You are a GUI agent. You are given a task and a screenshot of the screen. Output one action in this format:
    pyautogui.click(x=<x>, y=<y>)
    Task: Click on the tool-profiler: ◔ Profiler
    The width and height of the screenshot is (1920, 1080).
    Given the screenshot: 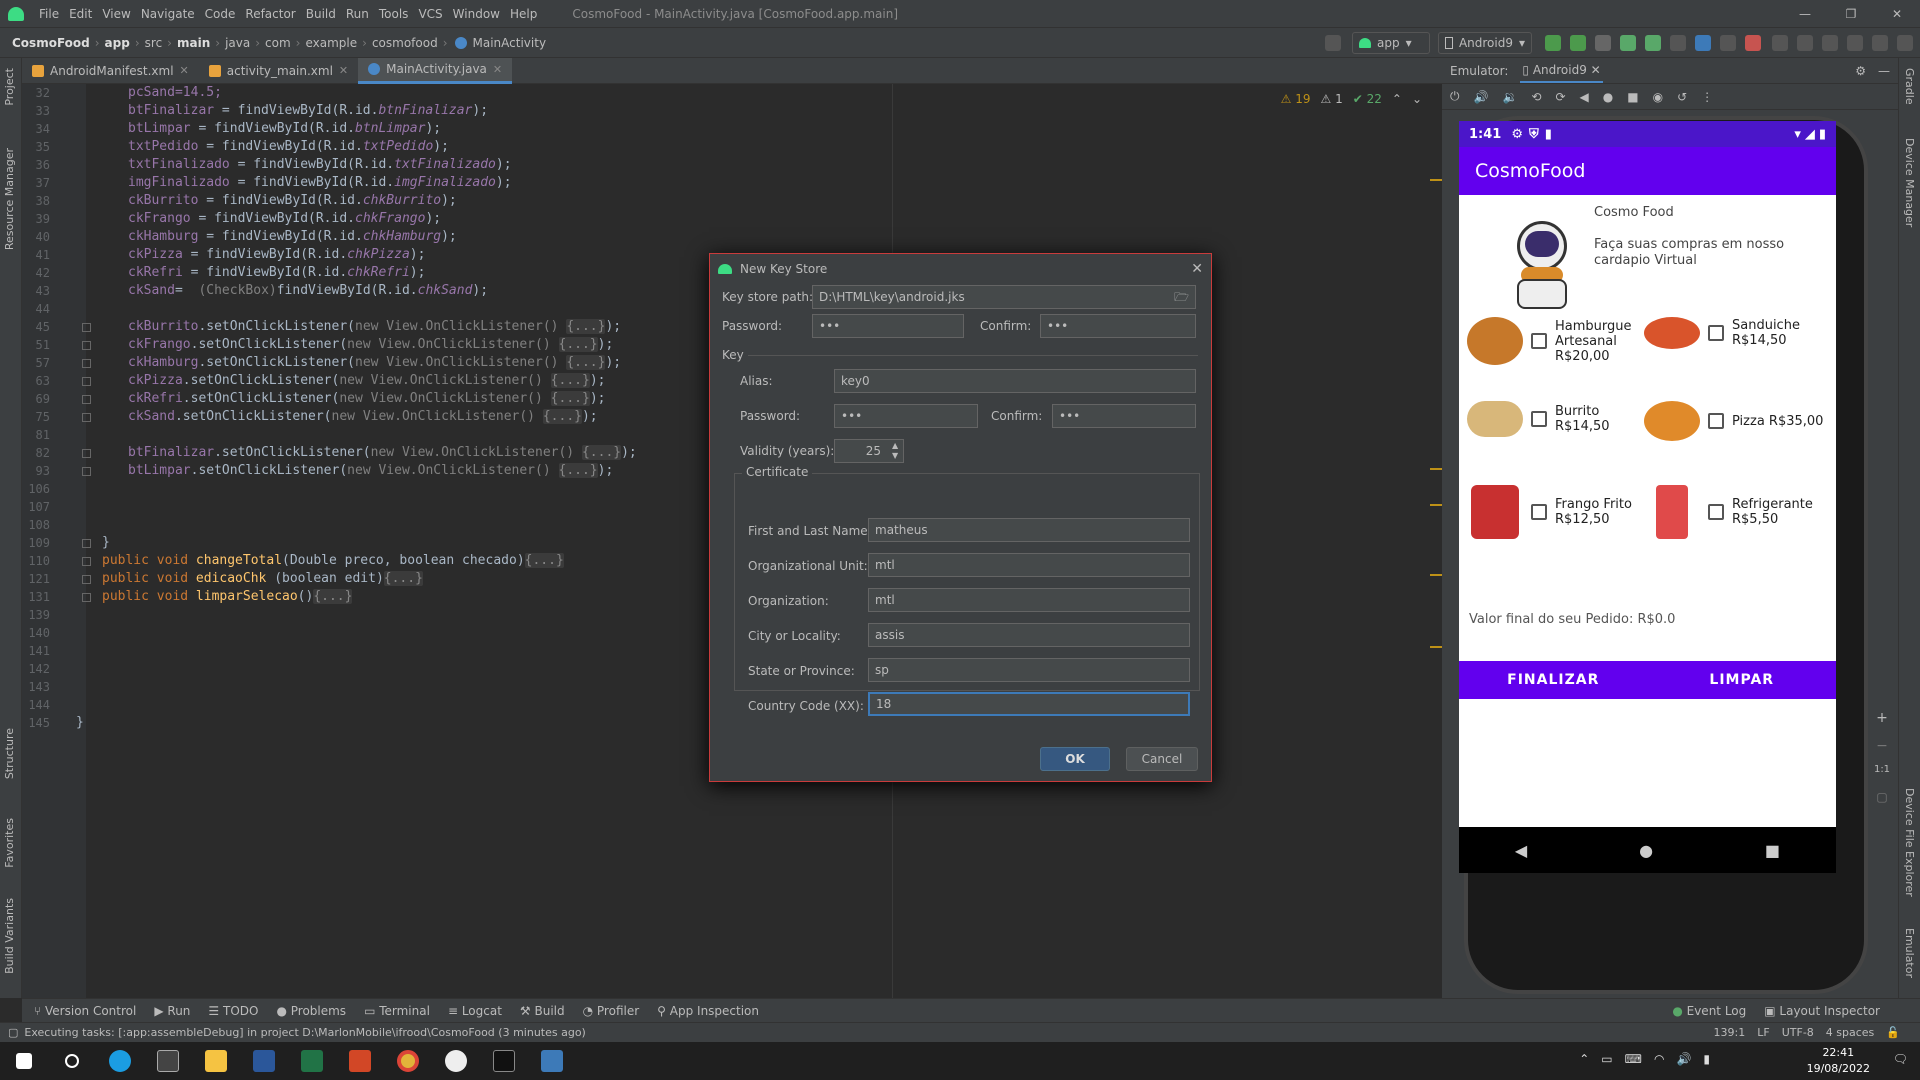 What is the action you would take?
    pyautogui.click(x=611, y=1011)
    